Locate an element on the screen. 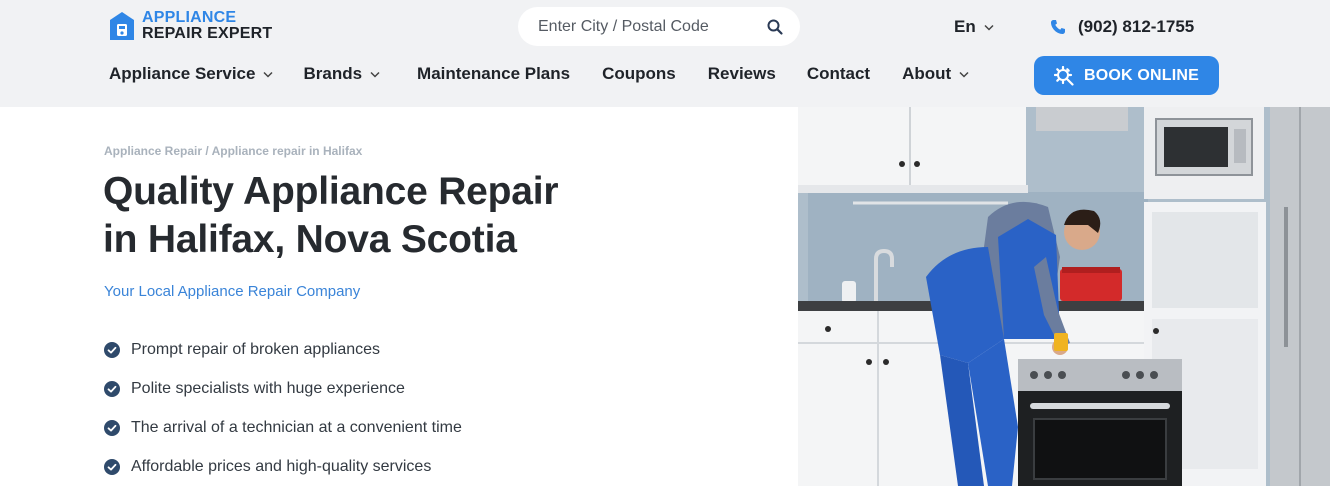 The width and height of the screenshot is (1330, 486). feature-item: Prompt repair of broken appliances is located at coordinates (283, 349).